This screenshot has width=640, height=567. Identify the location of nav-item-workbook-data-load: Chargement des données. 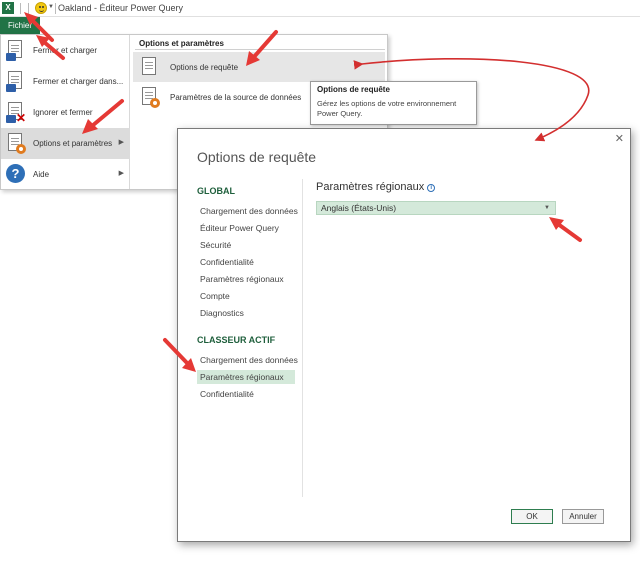
(247, 360).